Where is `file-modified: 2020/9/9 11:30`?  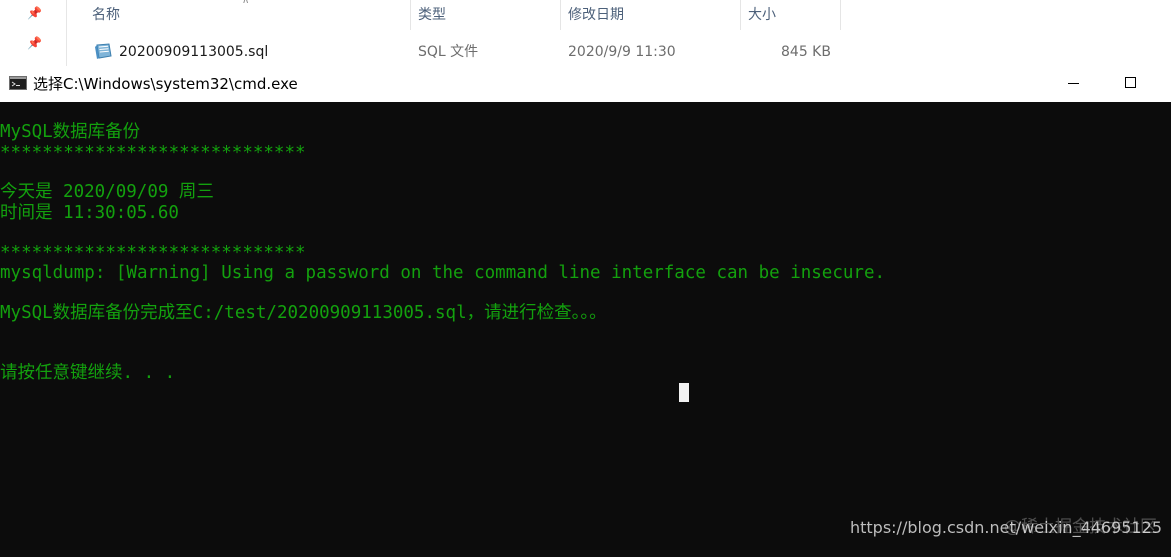
file-modified: 2020/9/9 11:30 is located at coordinates (622, 52).